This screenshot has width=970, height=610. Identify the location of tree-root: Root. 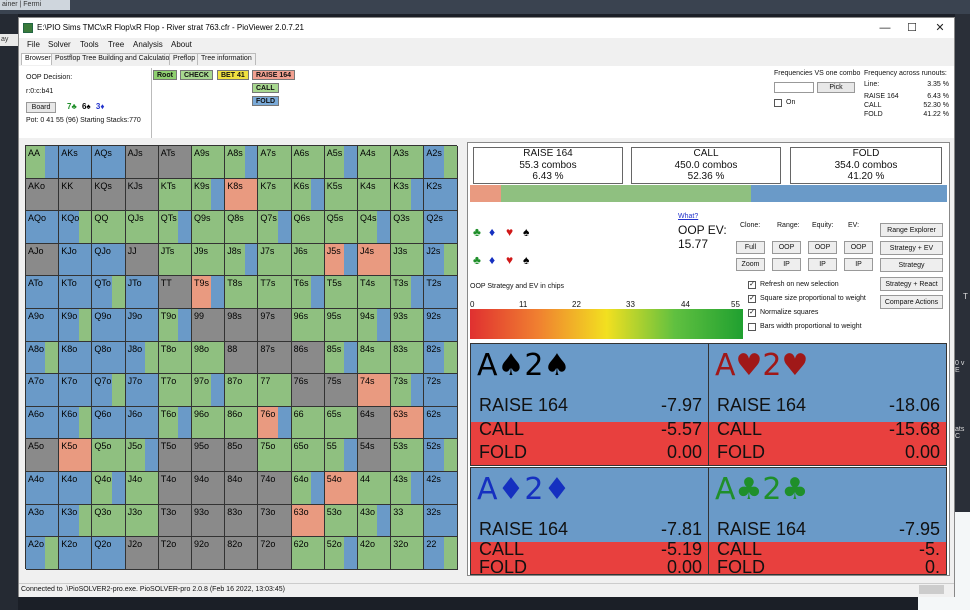
(165, 75).